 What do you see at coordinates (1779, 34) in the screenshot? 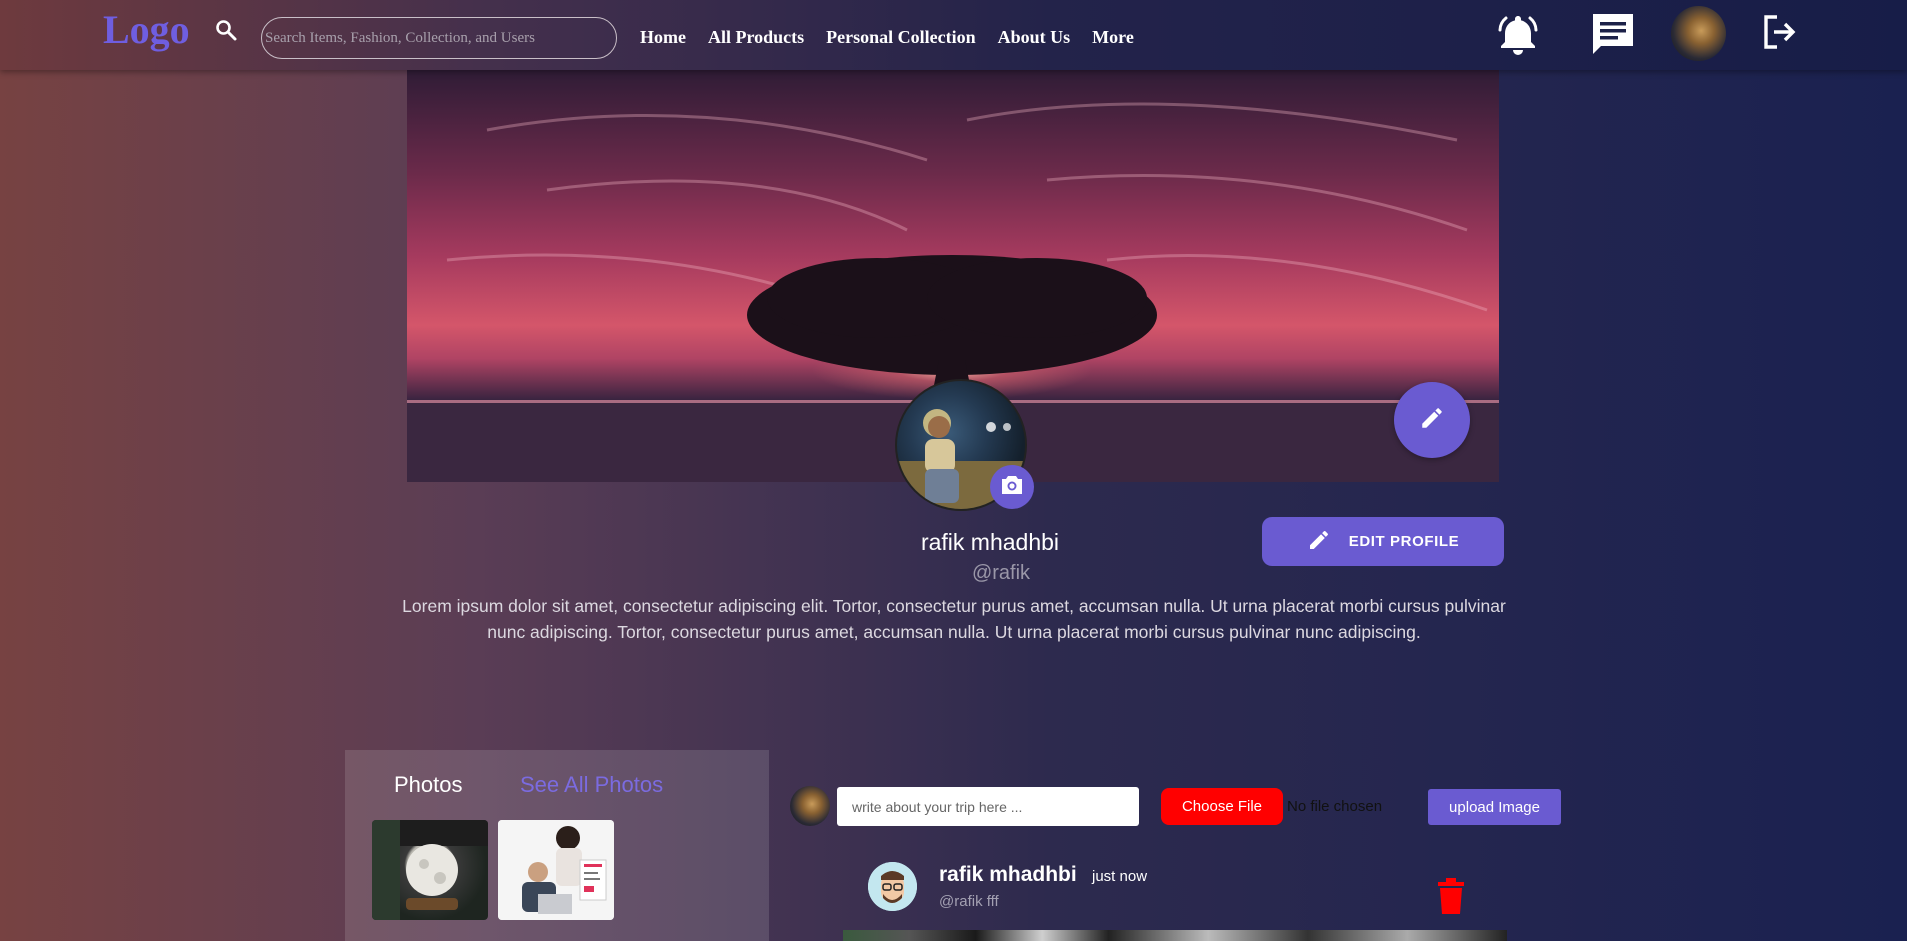
I see `logout-icon` at bounding box center [1779, 34].